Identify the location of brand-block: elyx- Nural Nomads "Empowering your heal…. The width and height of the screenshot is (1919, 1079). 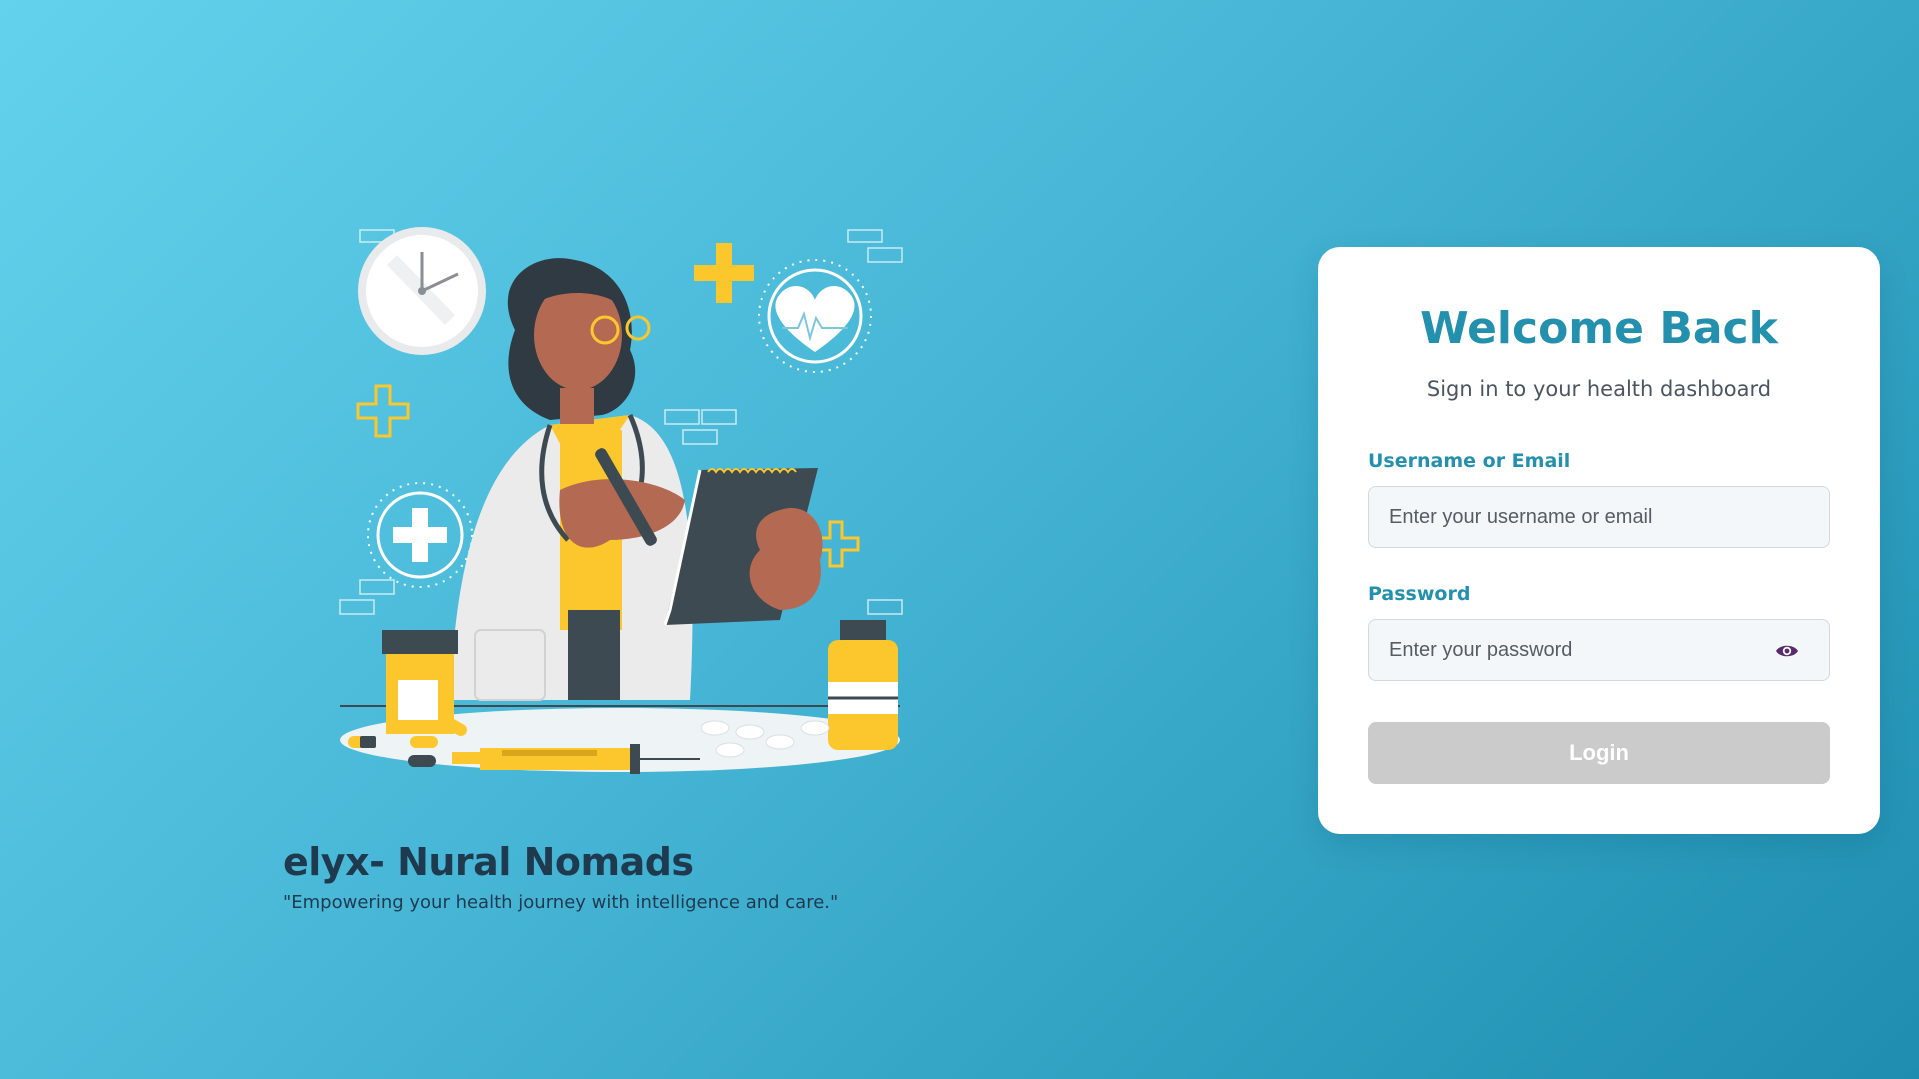
(560, 876).